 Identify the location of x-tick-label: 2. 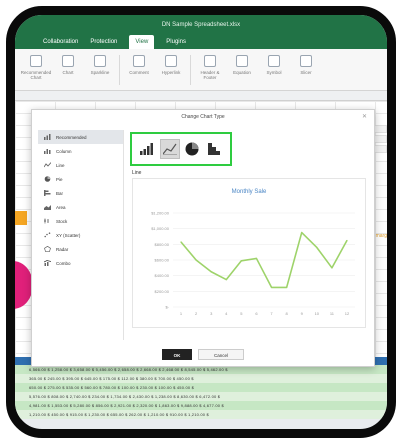
(196, 313).